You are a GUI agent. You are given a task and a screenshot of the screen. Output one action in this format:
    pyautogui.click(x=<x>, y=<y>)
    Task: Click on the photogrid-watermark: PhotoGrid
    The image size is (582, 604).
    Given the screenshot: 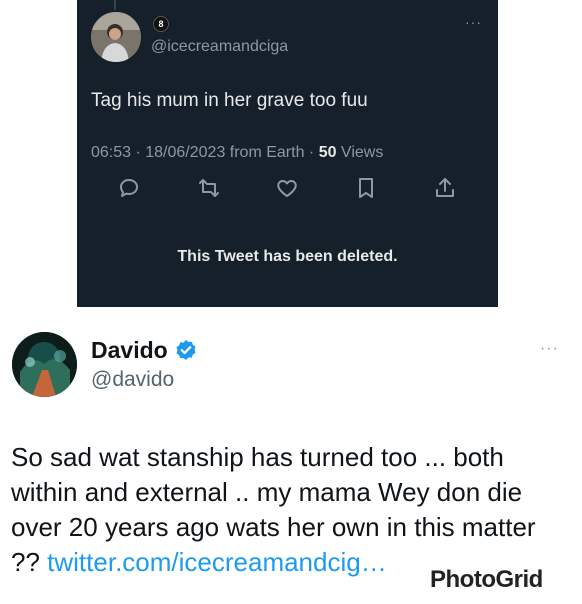 What is the action you would take?
    pyautogui.click(x=486, y=579)
    